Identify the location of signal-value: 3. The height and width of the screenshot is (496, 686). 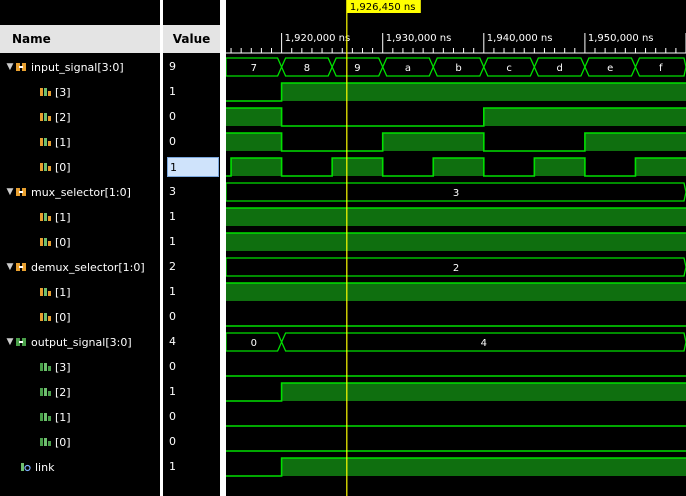
(193, 192).